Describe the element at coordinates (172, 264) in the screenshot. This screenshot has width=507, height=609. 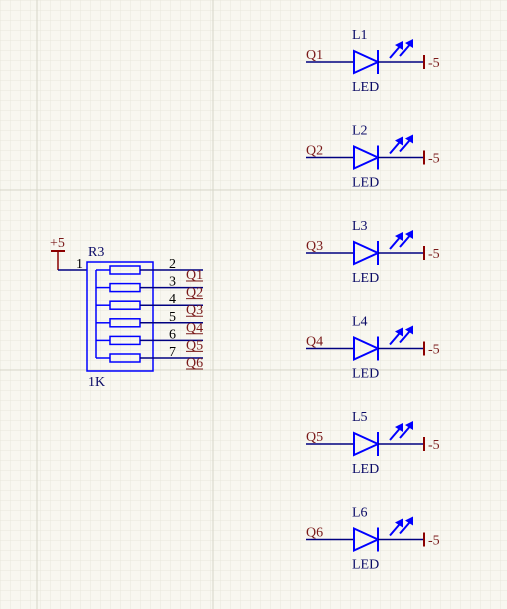
I see `rnet-pin-number: 2` at that location.